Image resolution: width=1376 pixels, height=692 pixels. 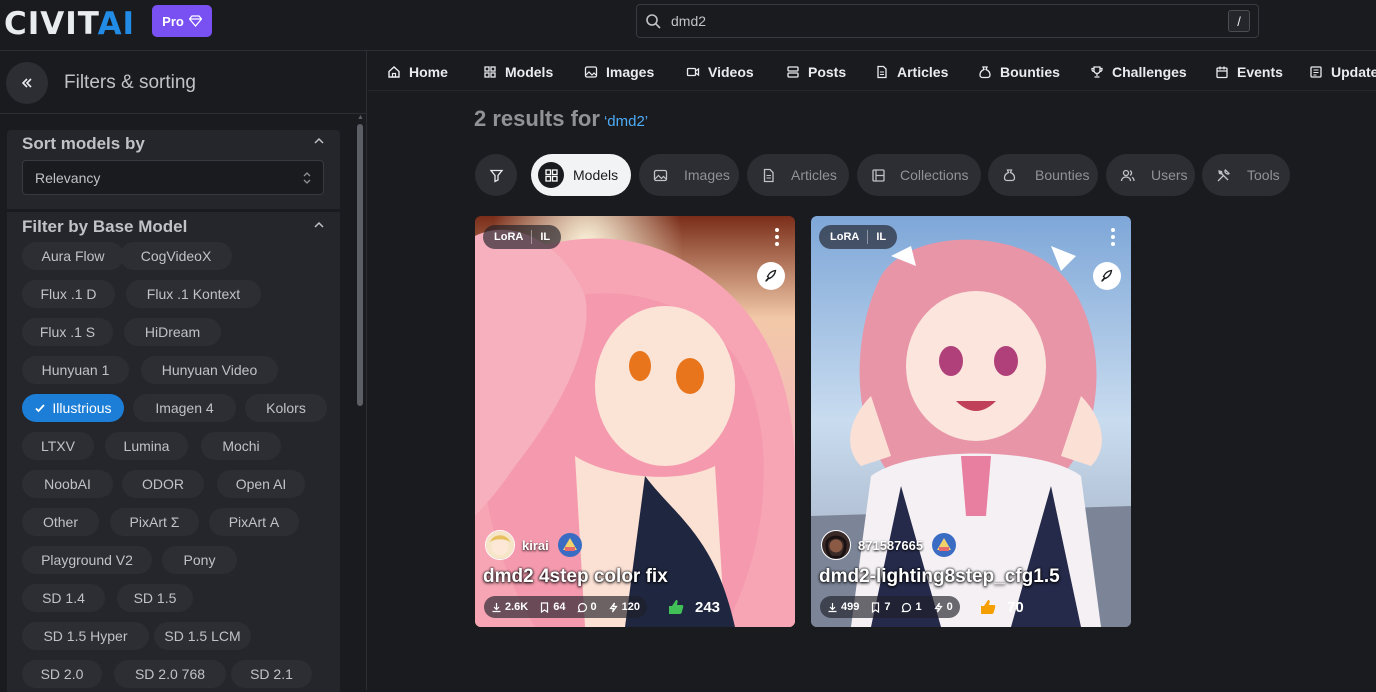 I want to click on filter-icon, so click(x=496, y=176).